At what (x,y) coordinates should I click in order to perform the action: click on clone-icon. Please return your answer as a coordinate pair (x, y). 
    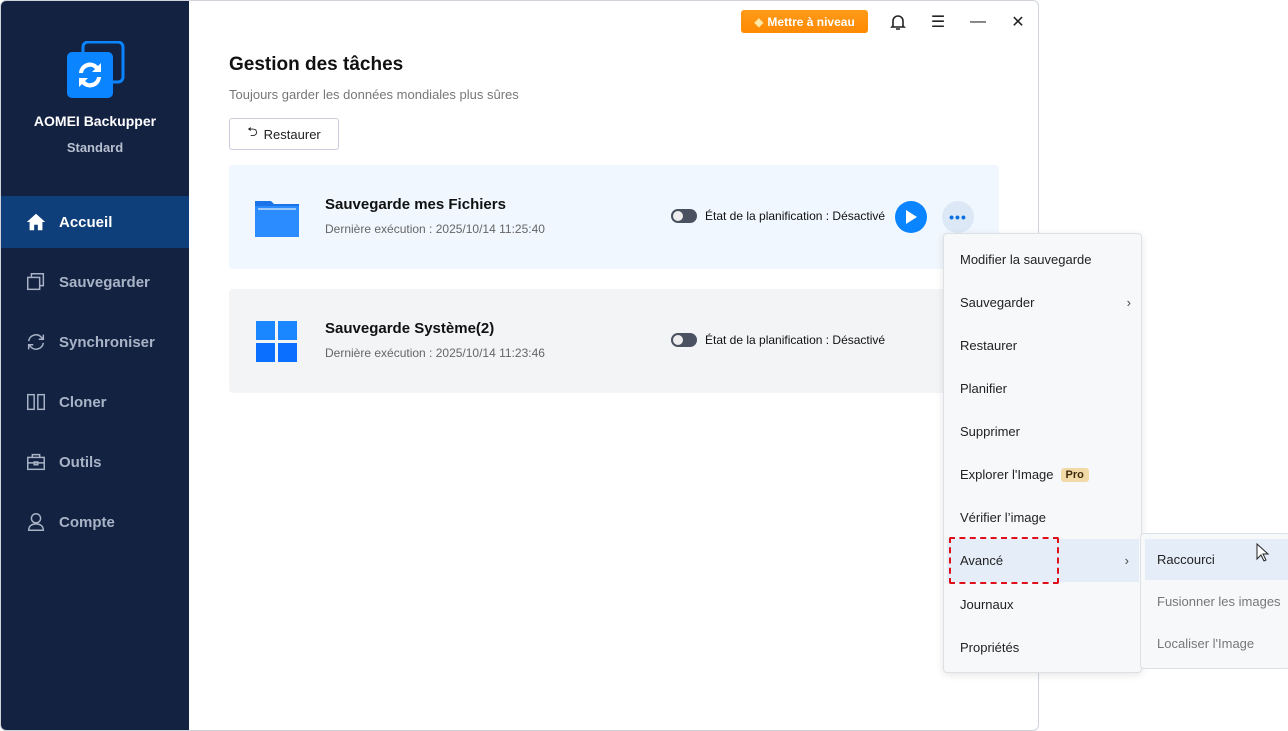
    Looking at the image, I should click on (36, 402).